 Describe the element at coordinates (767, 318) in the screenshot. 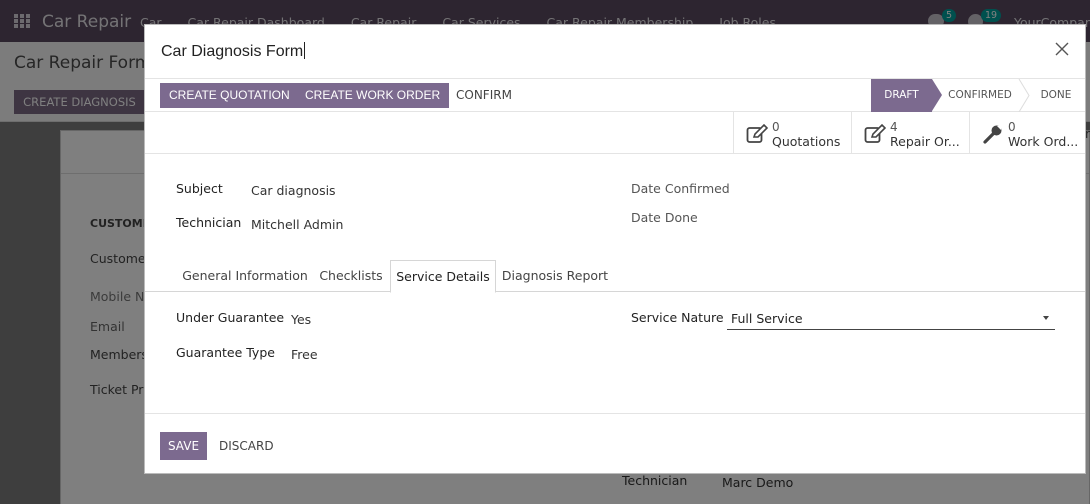

I see `service-nature-value: Full Service` at that location.